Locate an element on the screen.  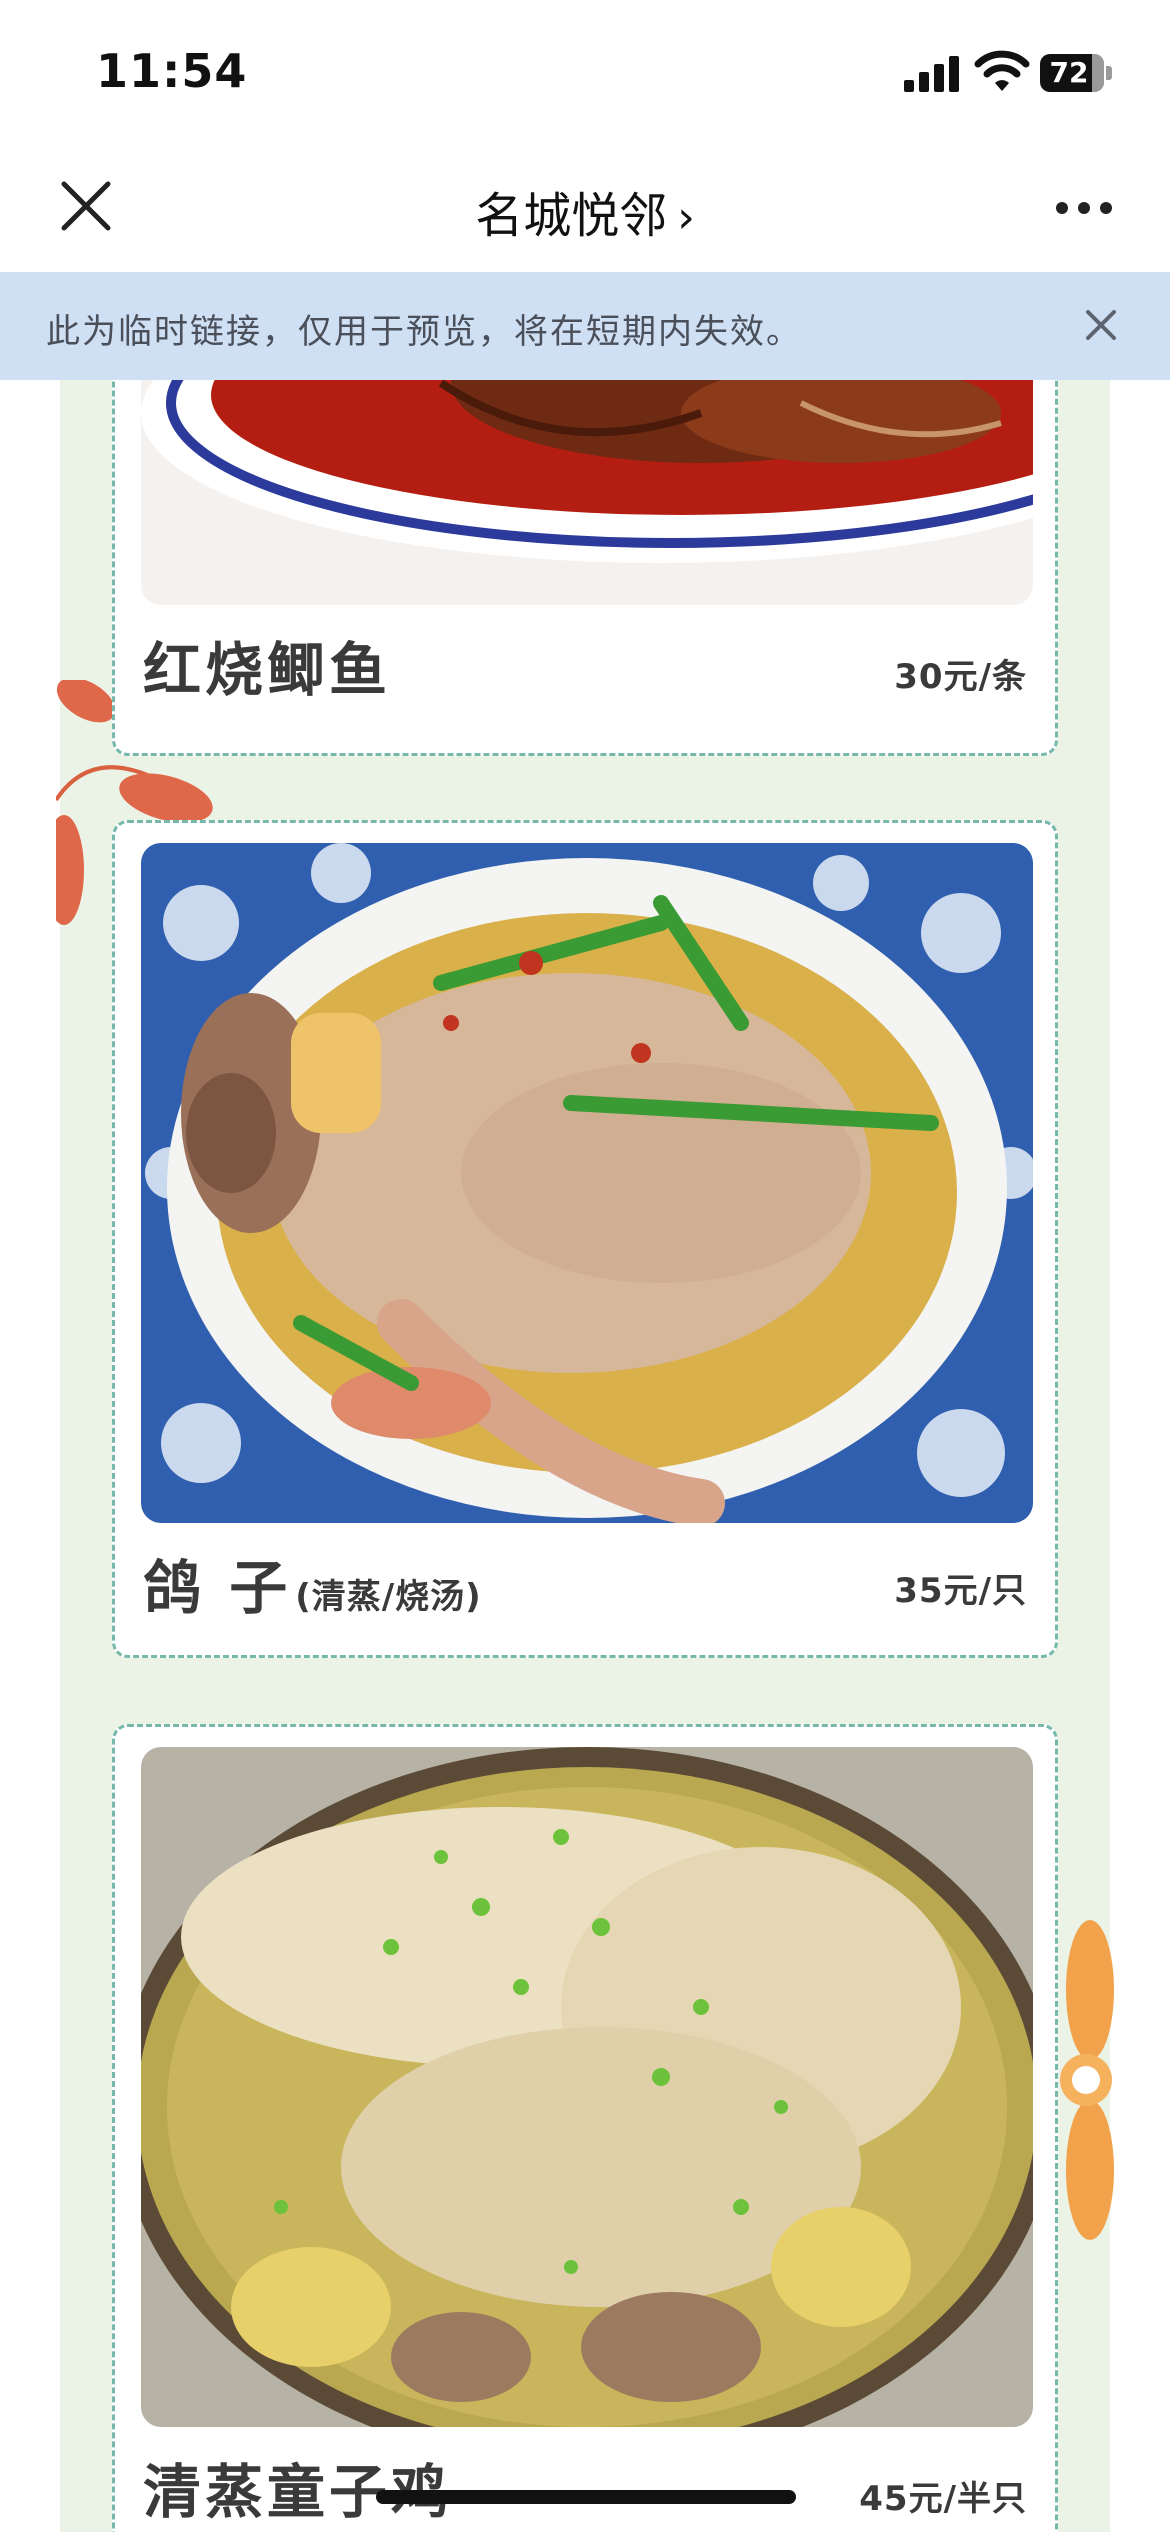
page-title-text: 名城悦邻 is located at coordinates (571, 216).